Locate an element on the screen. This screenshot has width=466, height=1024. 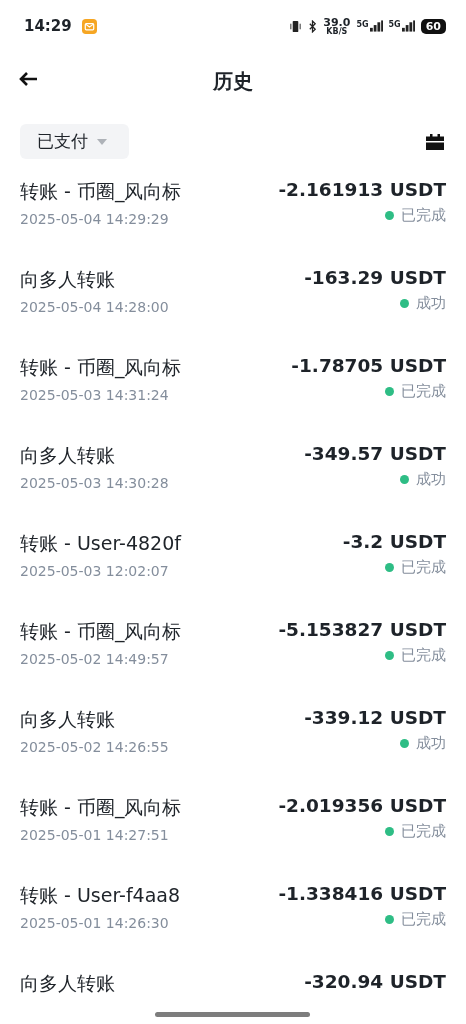
transaction-row: 向多人转账 2025-05-04 14:28:00 -163.29 USDT 成功 is located at coordinates (233, 311).